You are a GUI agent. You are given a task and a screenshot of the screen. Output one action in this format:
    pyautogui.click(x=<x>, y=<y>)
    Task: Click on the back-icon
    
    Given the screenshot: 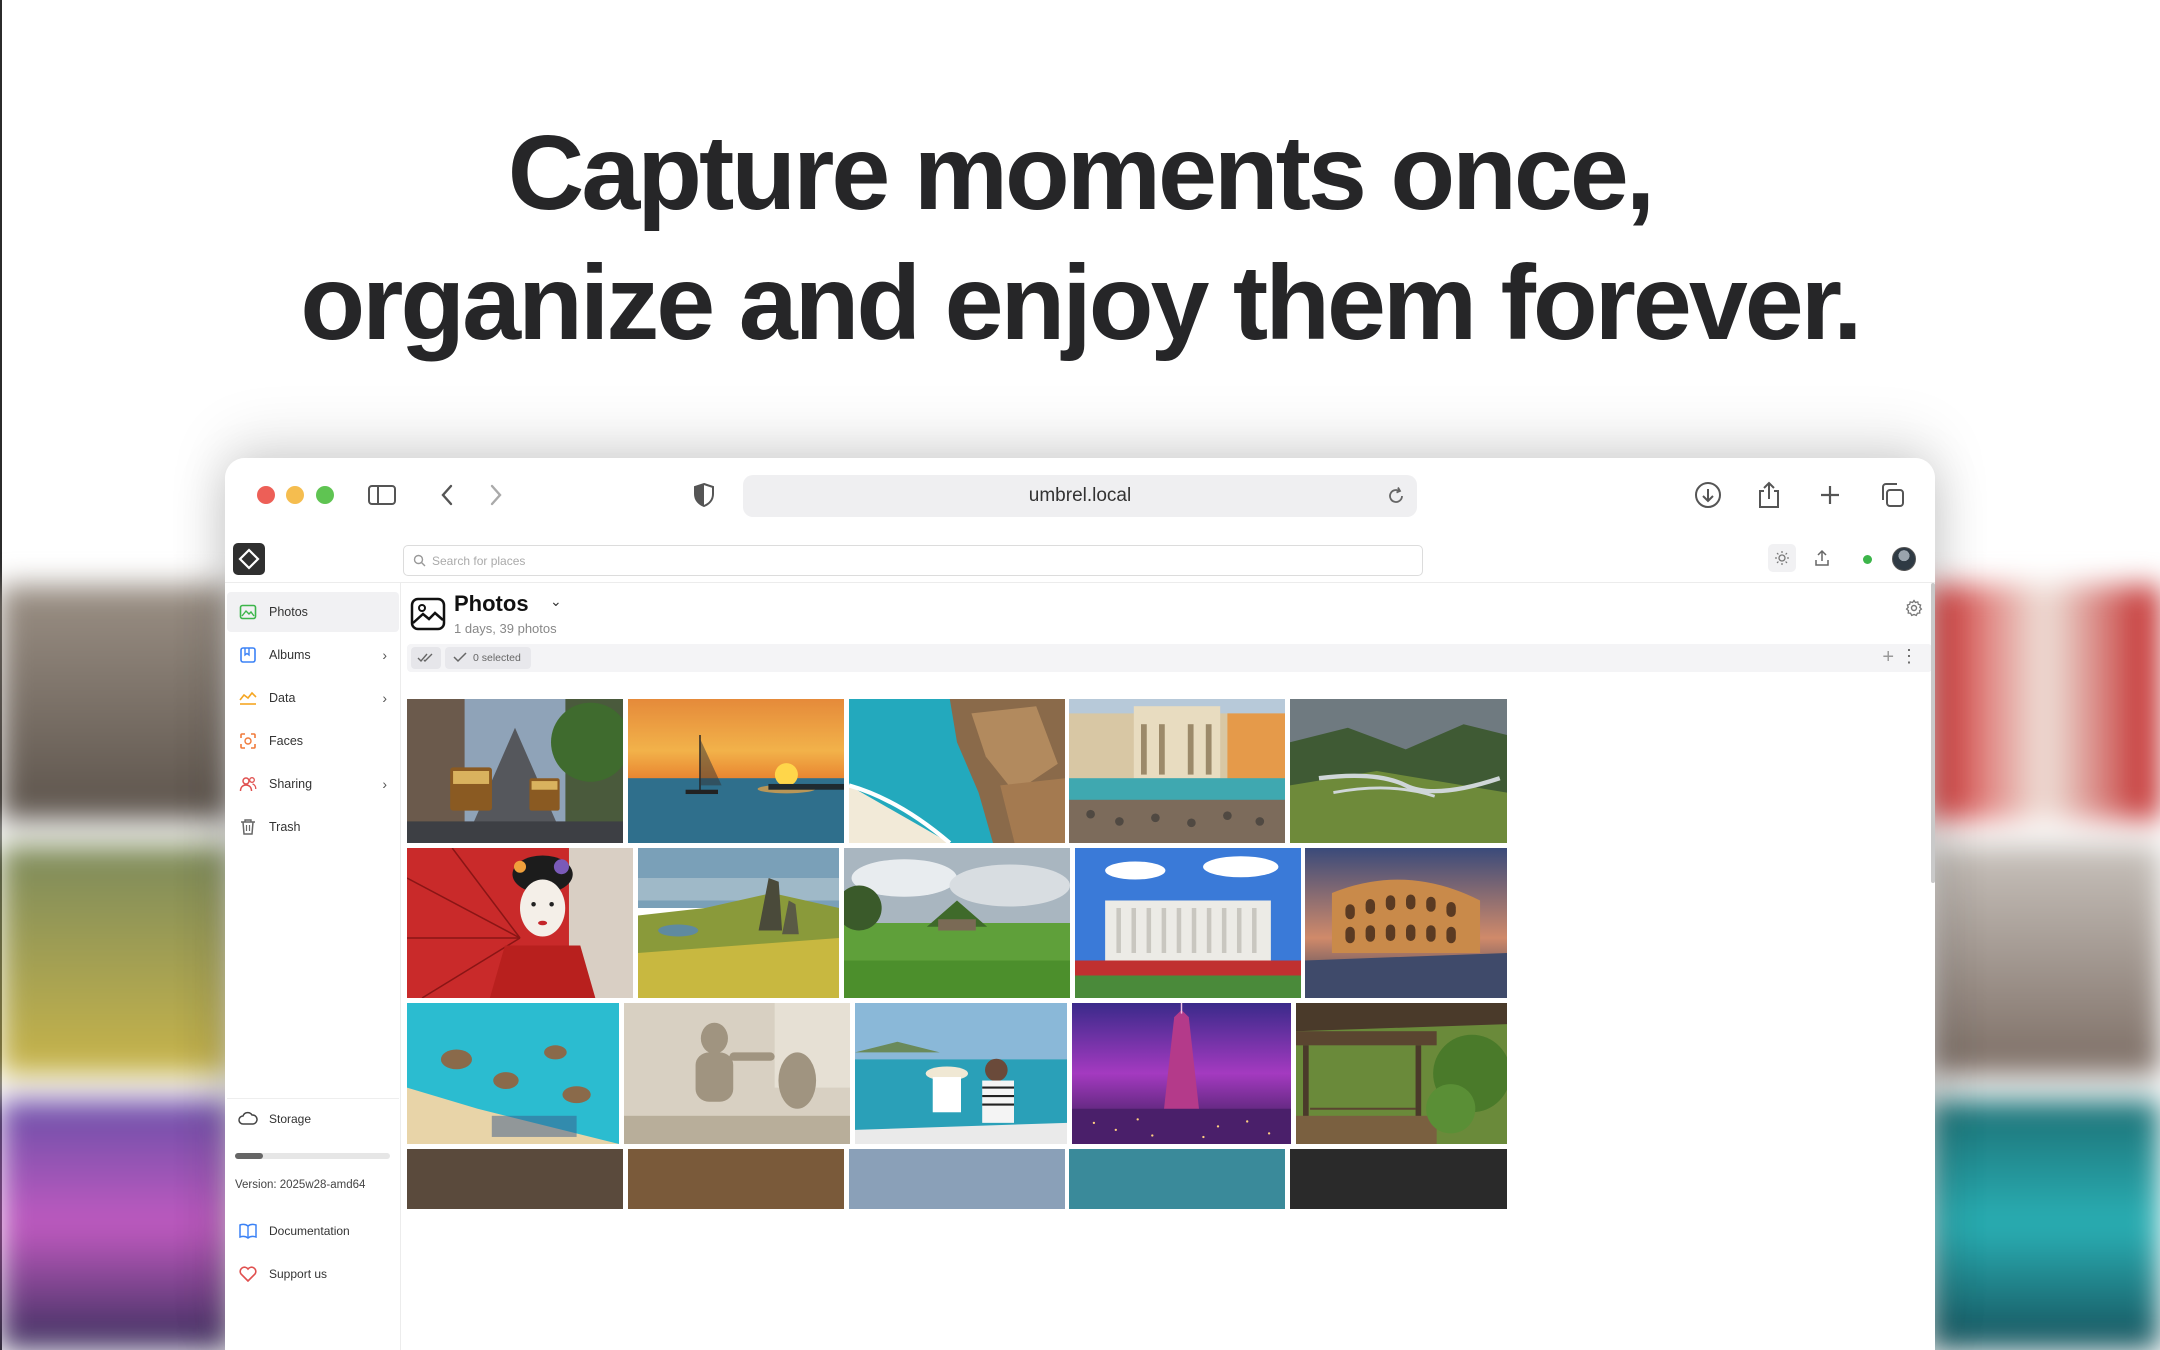 What is the action you would take?
    pyautogui.click(x=447, y=495)
    